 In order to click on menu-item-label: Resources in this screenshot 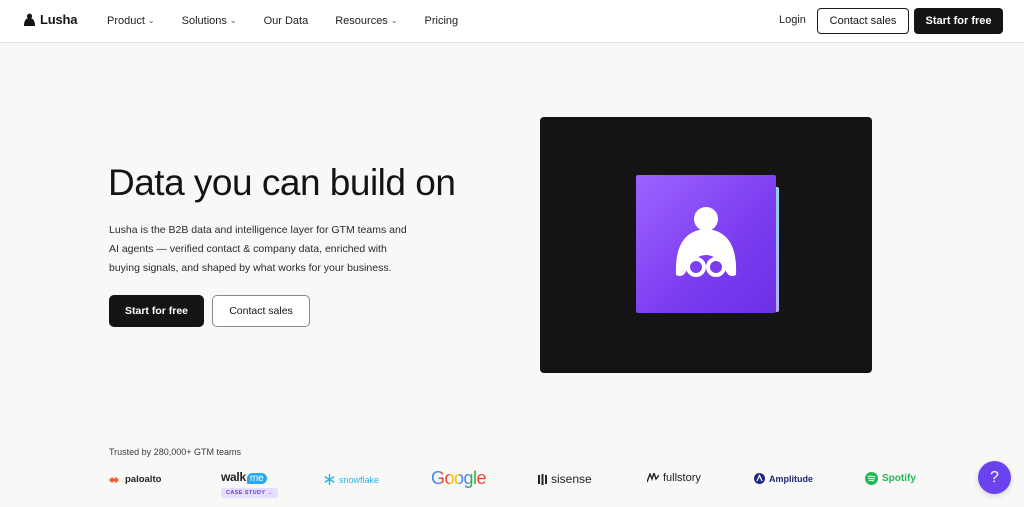, I will do `click(361, 21)`.